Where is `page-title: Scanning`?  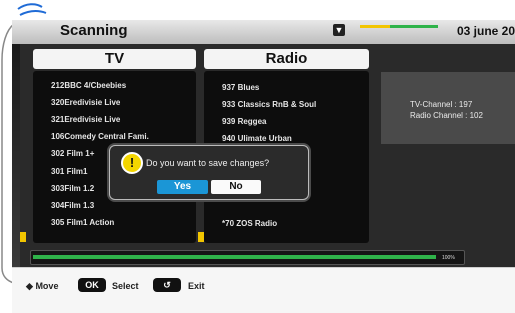
page-title: Scanning is located at coordinates (94, 30).